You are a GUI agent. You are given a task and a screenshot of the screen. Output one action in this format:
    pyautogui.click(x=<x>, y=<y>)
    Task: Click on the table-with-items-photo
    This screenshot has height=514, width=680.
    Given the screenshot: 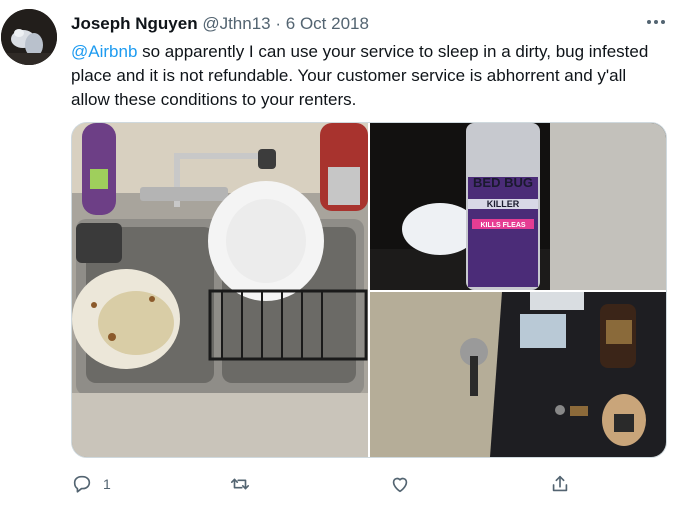 What is the action you would take?
    pyautogui.click(x=518, y=374)
    